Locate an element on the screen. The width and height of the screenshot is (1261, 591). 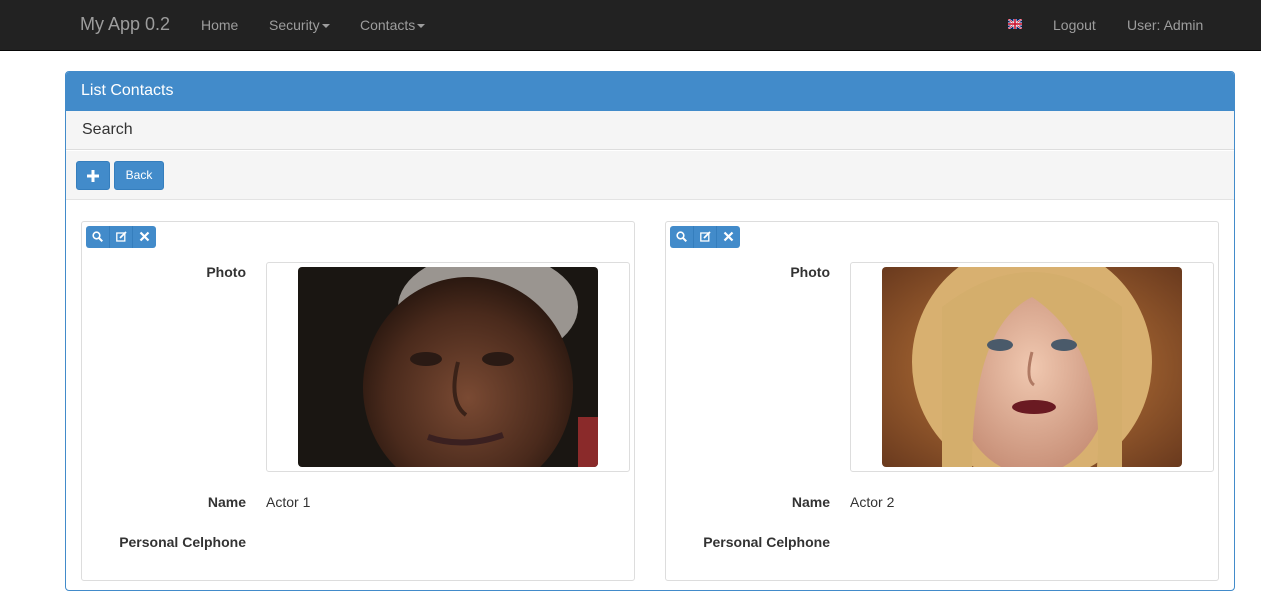
panel-toolbar: Back is located at coordinates (650, 175).